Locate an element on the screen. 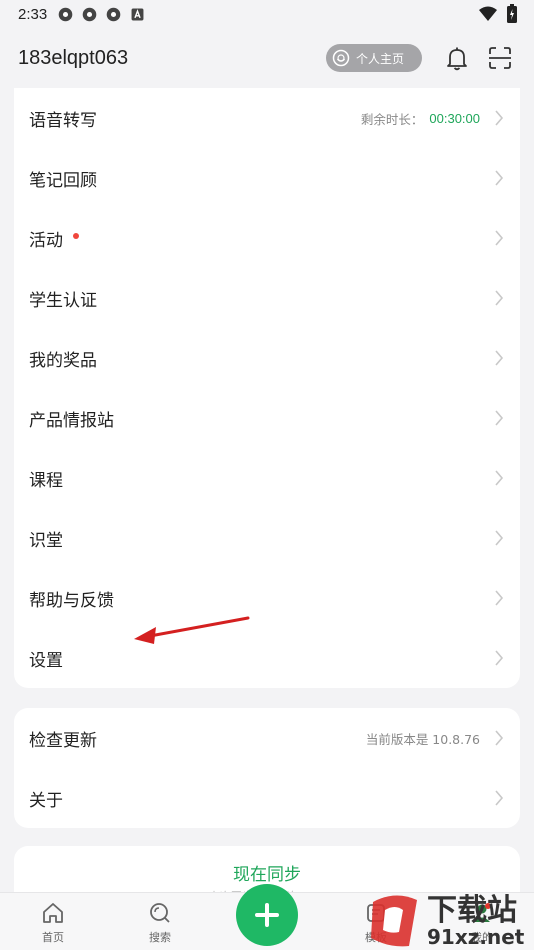  tab-search: 搜索 is located at coordinates (160, 923).